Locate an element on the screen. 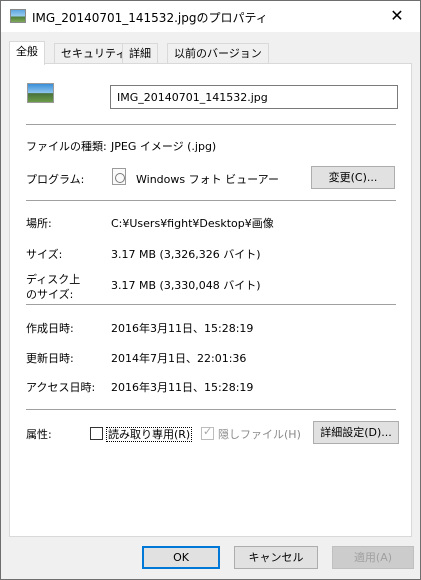 This screenshot has height=580, width=421. accessed-label: アクセス日時: is located at coordinates (61, 387).